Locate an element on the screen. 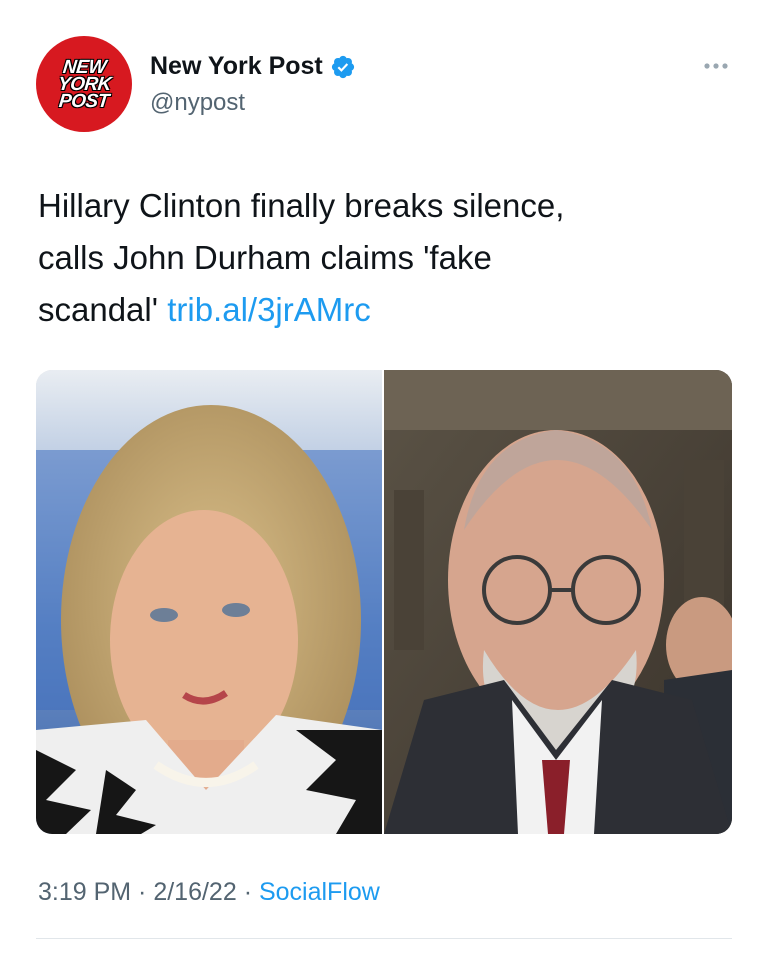 This screenshot has width=768, height=960. tweet-text-line: calls John Durham claims 'fake is located at coordinates (265, 257).